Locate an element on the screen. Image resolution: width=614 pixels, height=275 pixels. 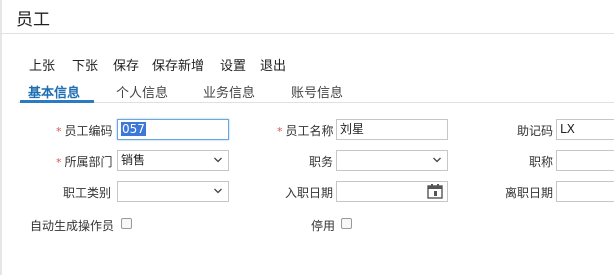
position-select is located at coordinates (392, 160).